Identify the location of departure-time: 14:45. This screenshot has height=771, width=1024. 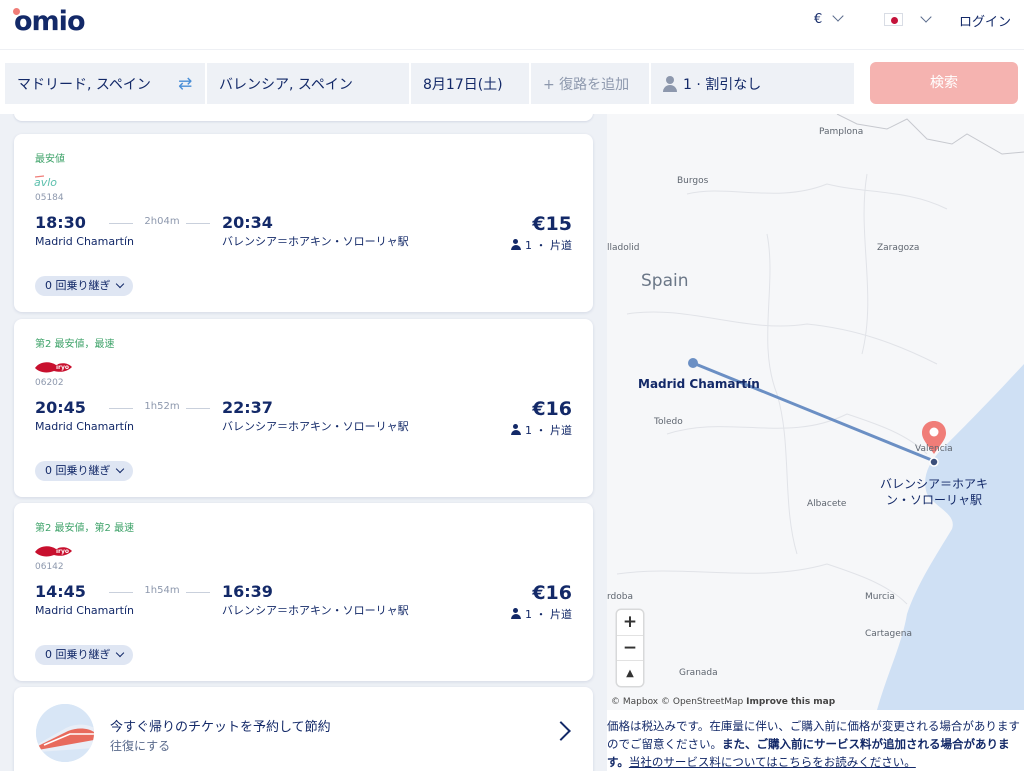
(60, 591).